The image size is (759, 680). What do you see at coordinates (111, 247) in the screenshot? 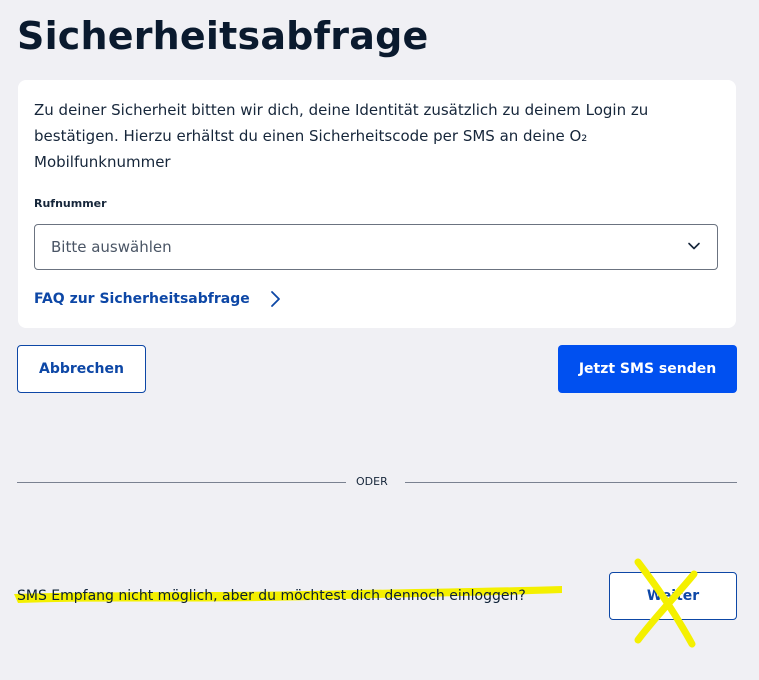
I see `phone-select-value: Bitte auswählen` at bounding box center [111, 247].